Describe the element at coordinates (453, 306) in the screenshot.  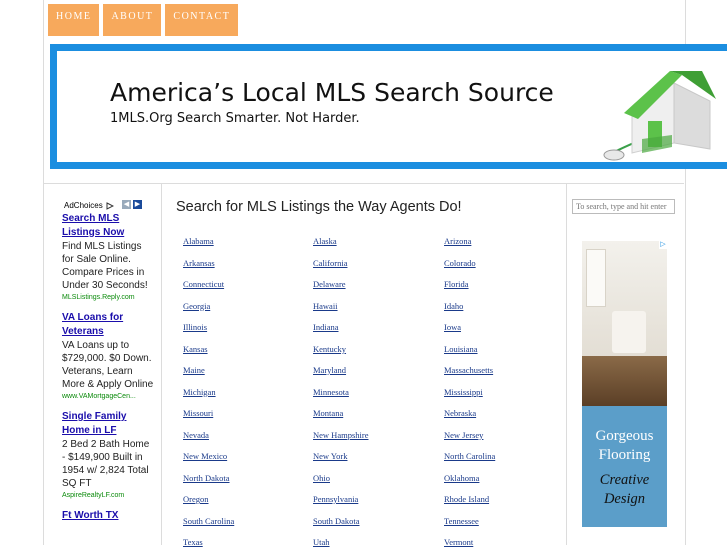
I see `state-link: Idaho` at that location.